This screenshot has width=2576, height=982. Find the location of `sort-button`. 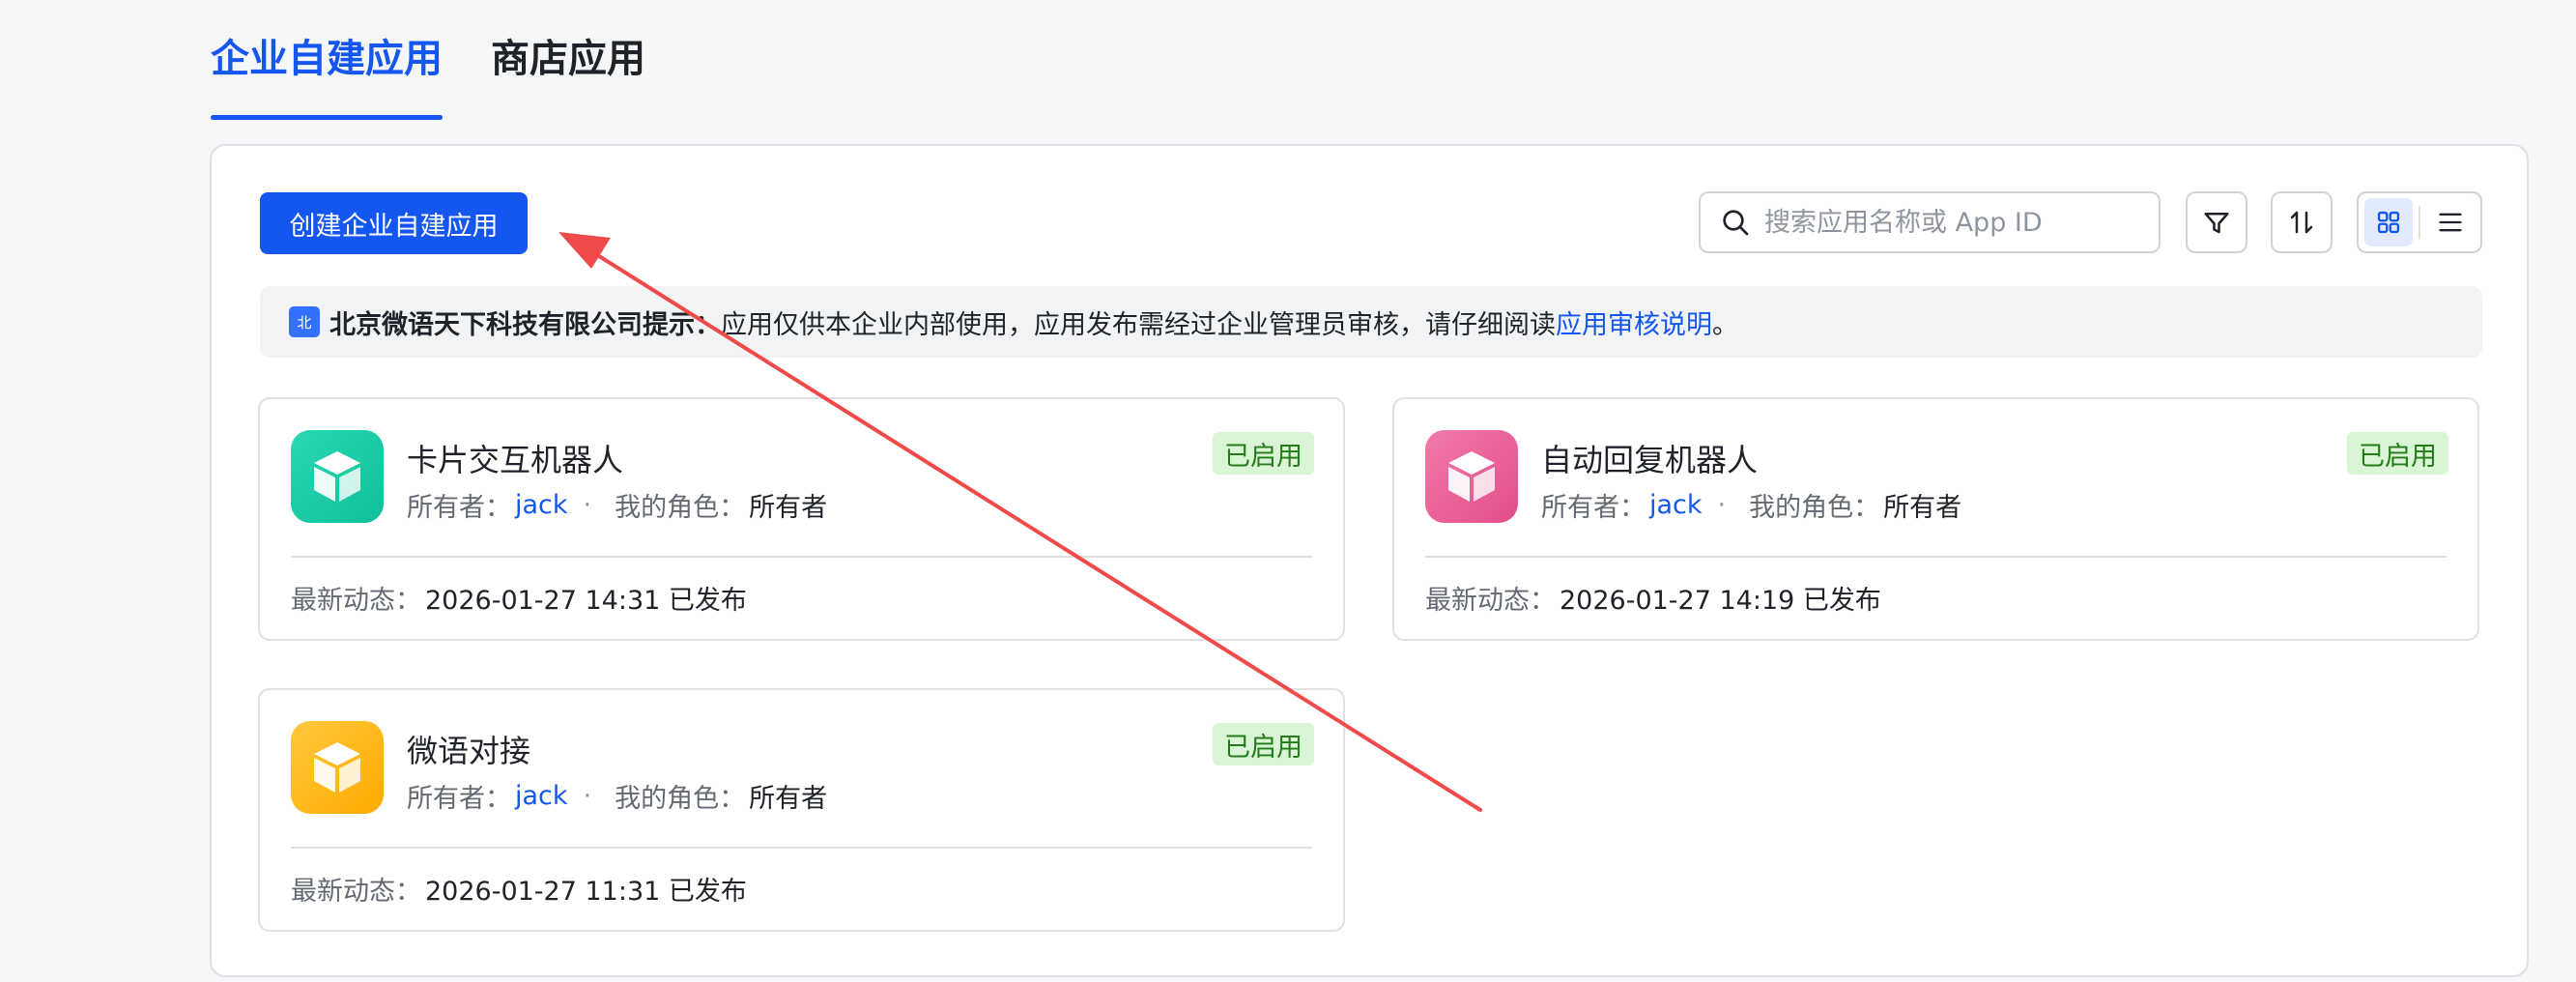

sort-button is located at coordinates (2302, 222).